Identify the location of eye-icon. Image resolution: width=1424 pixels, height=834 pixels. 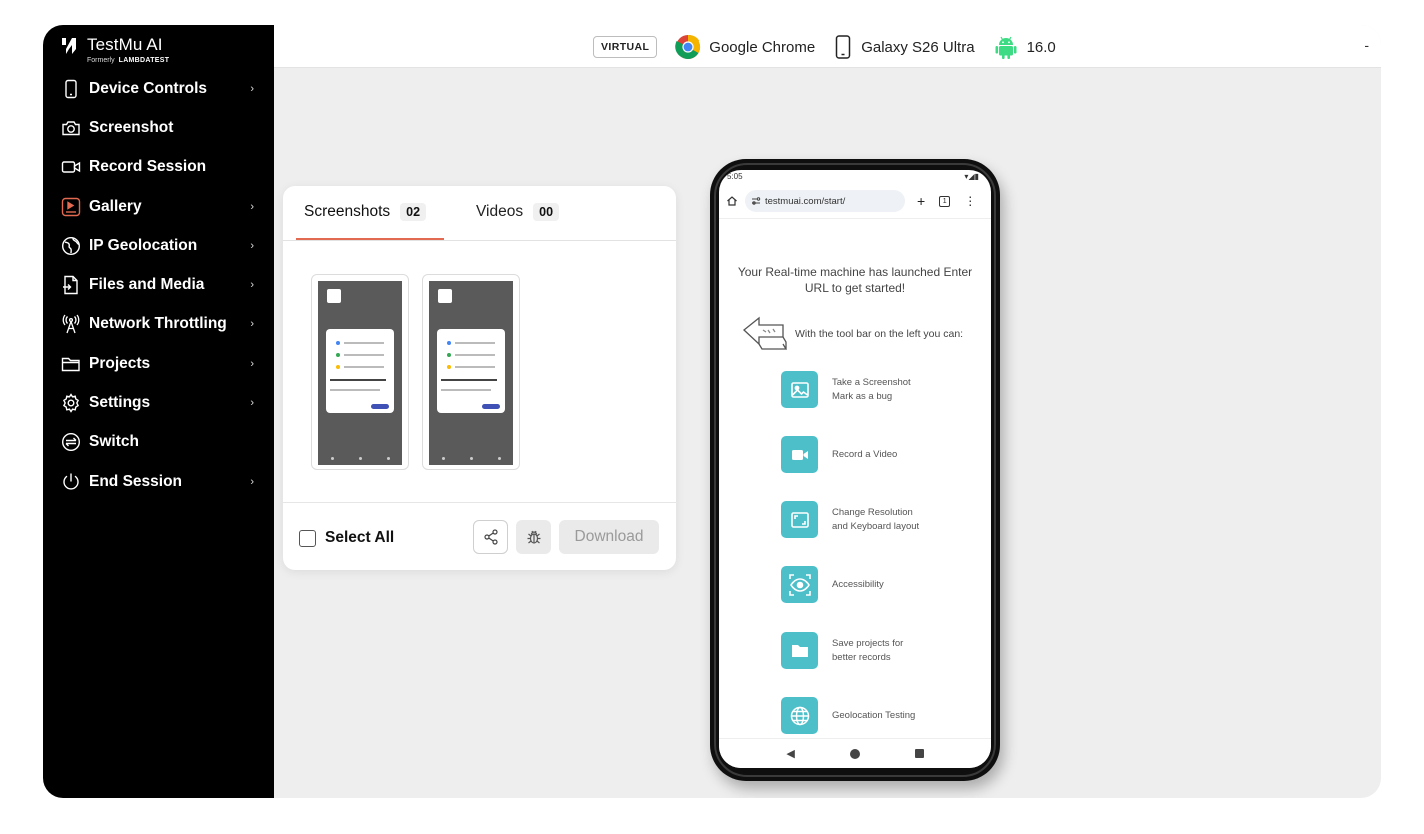
(799, 584).